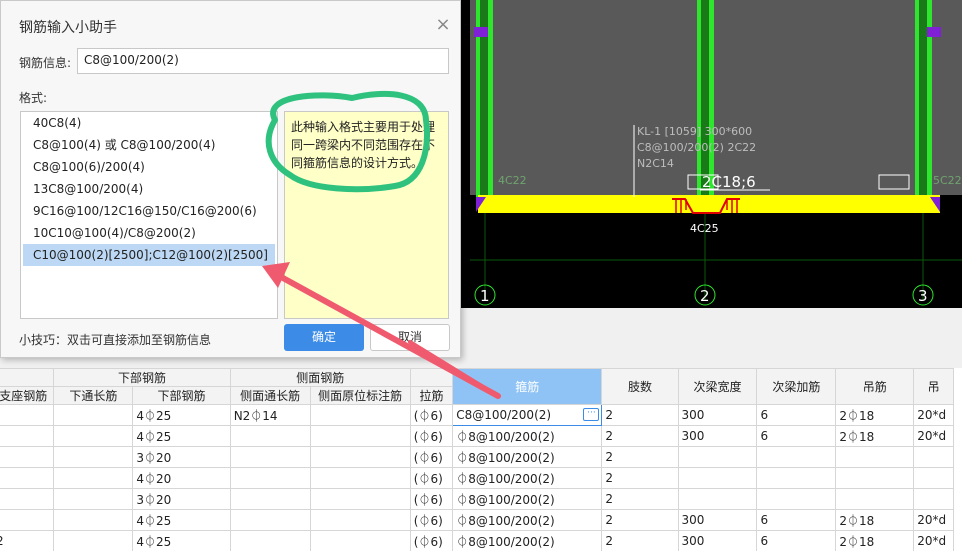  Describe the element at coordinates (149, 255) in the screenshot. I see `format-item-selected: C10@100(2)[2500];C12@100(2)[2500]` at that location.